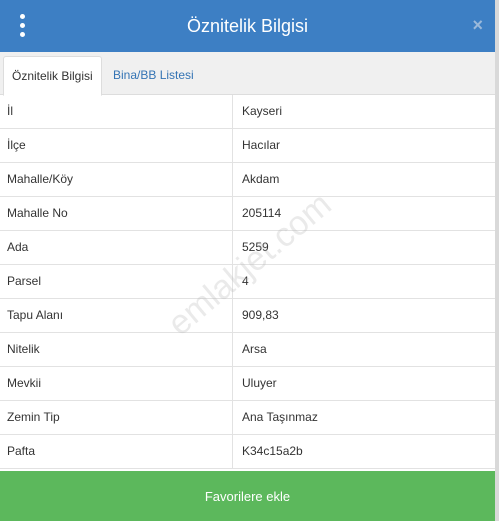  Describe the element at coordinates (116, 349) in the screenshot. I see `attribute-key: Nitelik` at that location.